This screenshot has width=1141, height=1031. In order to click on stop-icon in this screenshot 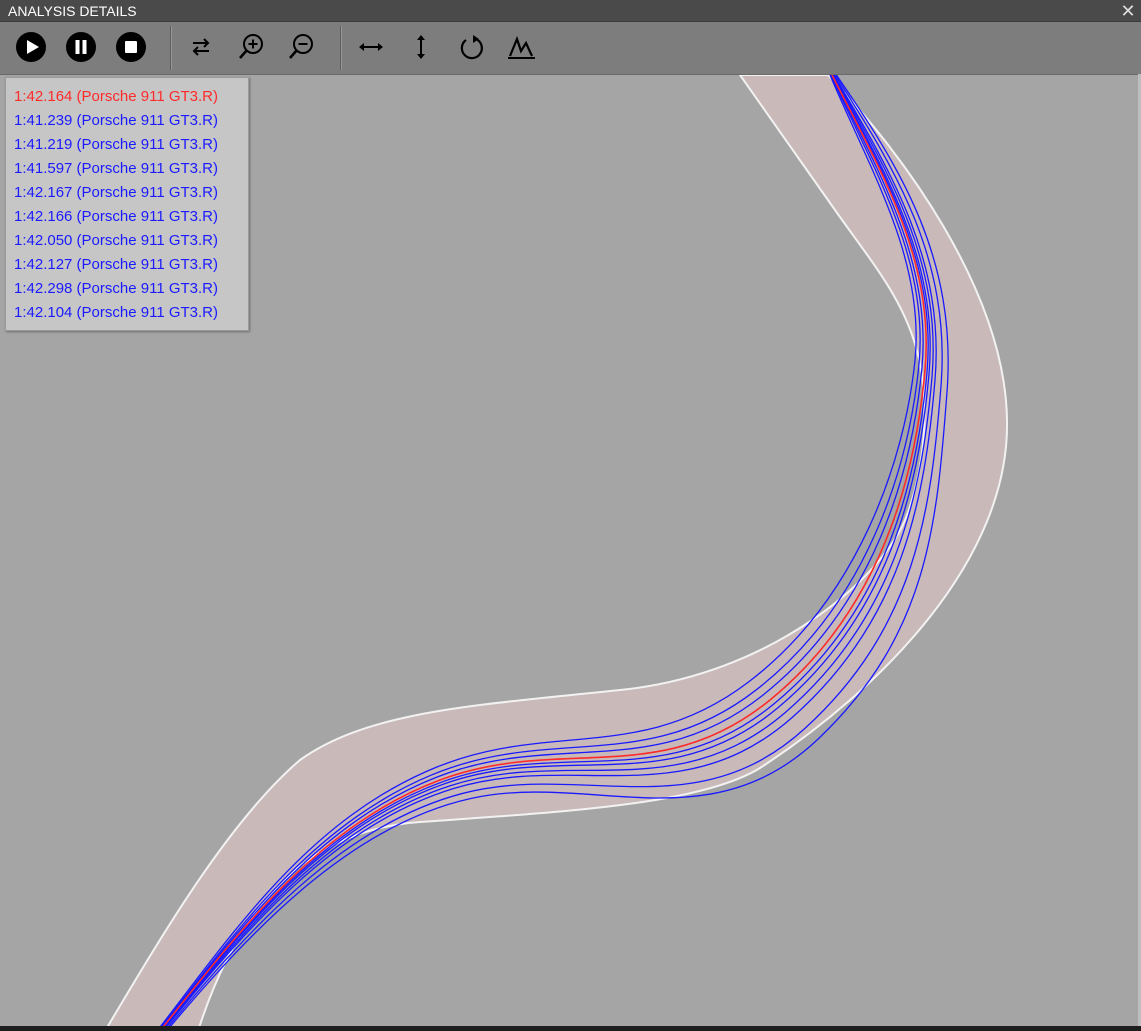, I will do `click(131, 47)`.